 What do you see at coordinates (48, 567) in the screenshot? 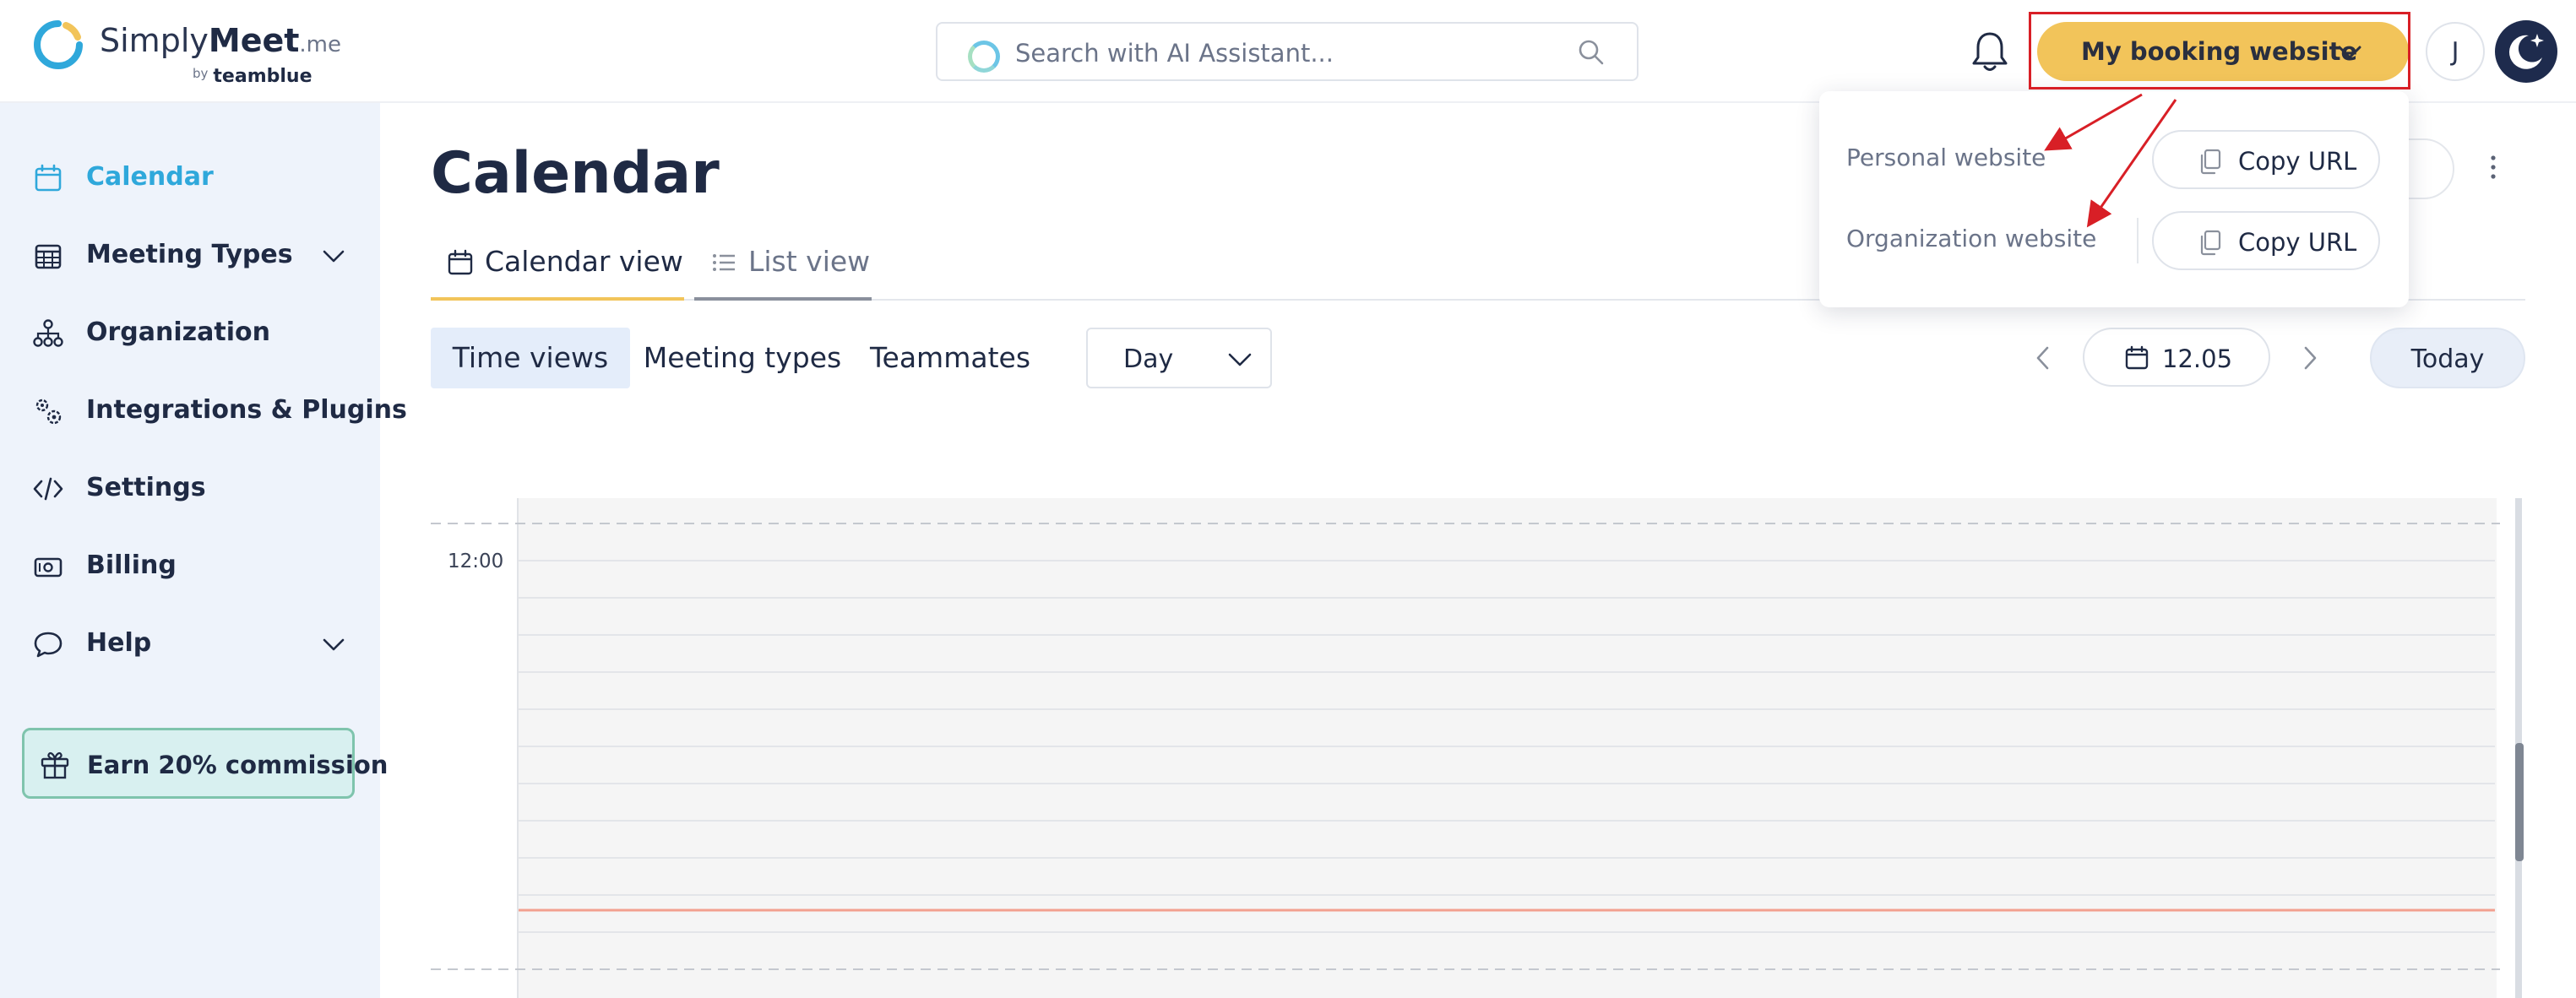
I see `banknote-icon` at bounding box center [48, 567].